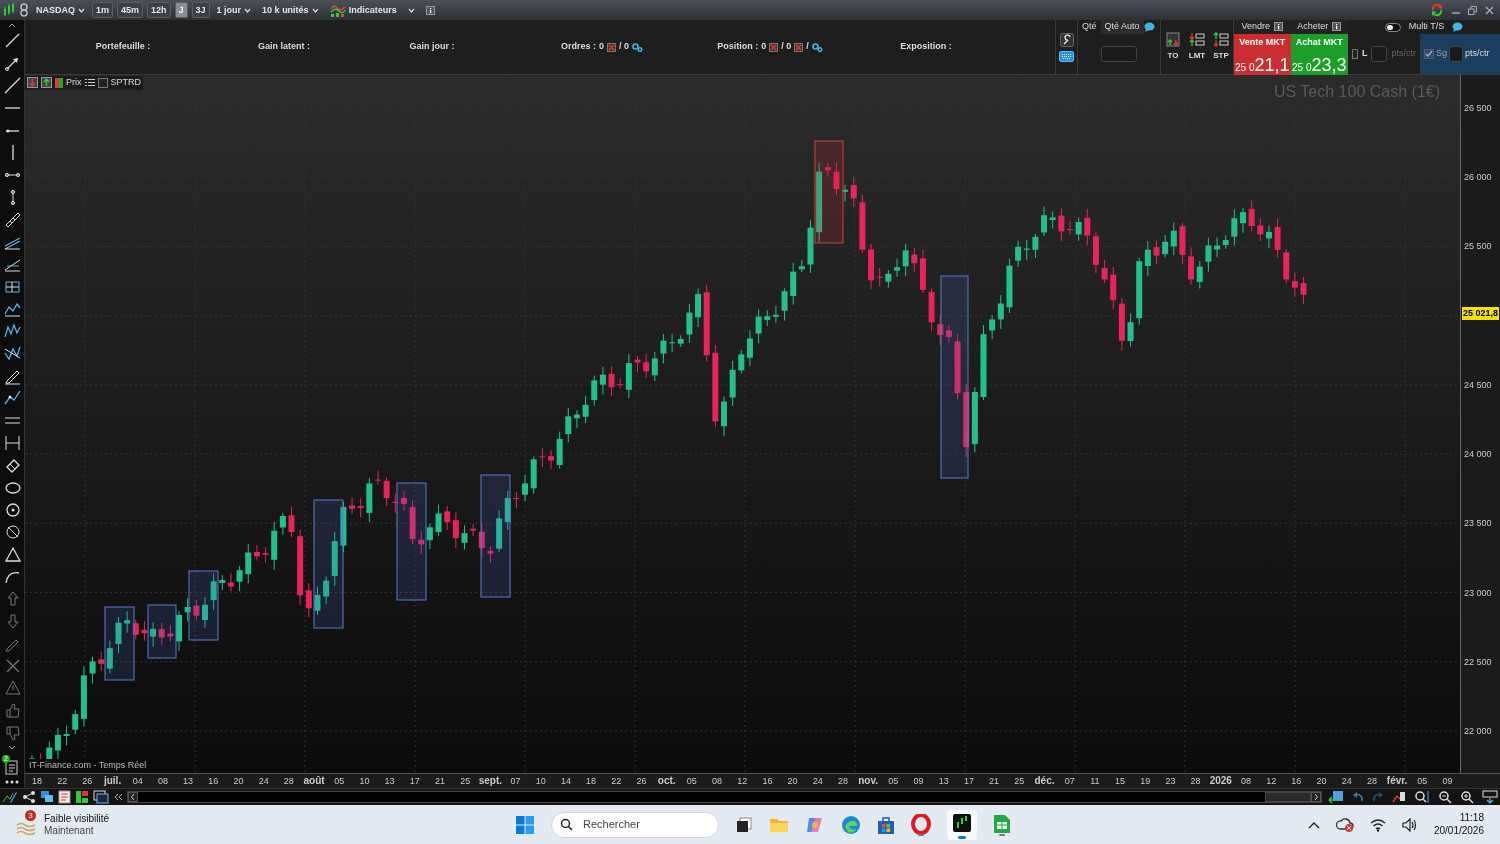  Describe the element at coordinates (1365, 54) in the screenshot. I see `limit-label: L` at that location.